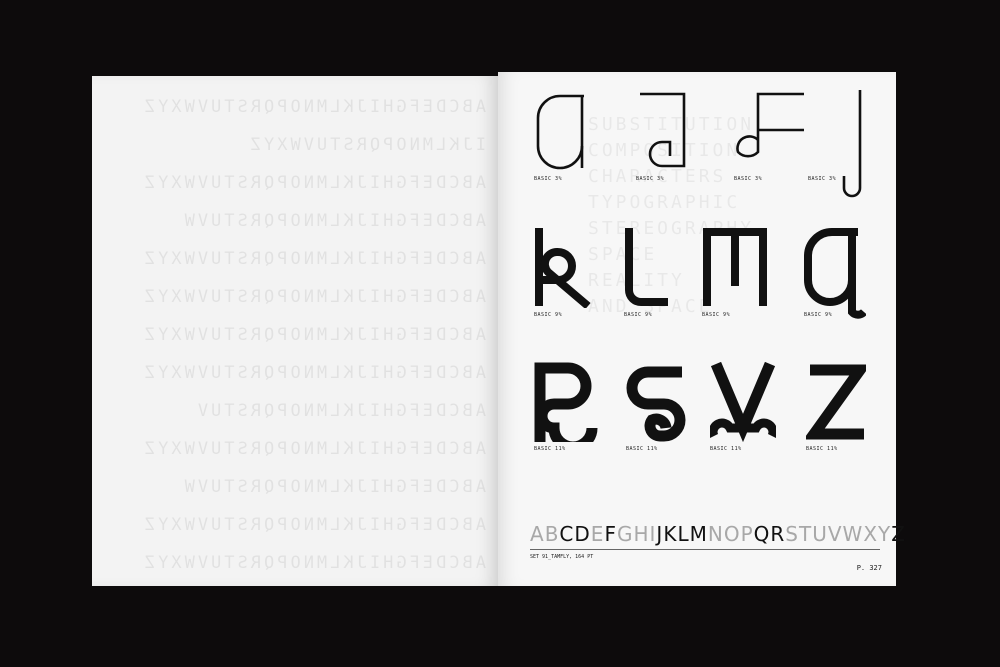 The height and width of the screenshot is (667, 1000). Describe the element at coordinates (561, 132) in the screenshot. I see `glyph-a-outline` at that location.